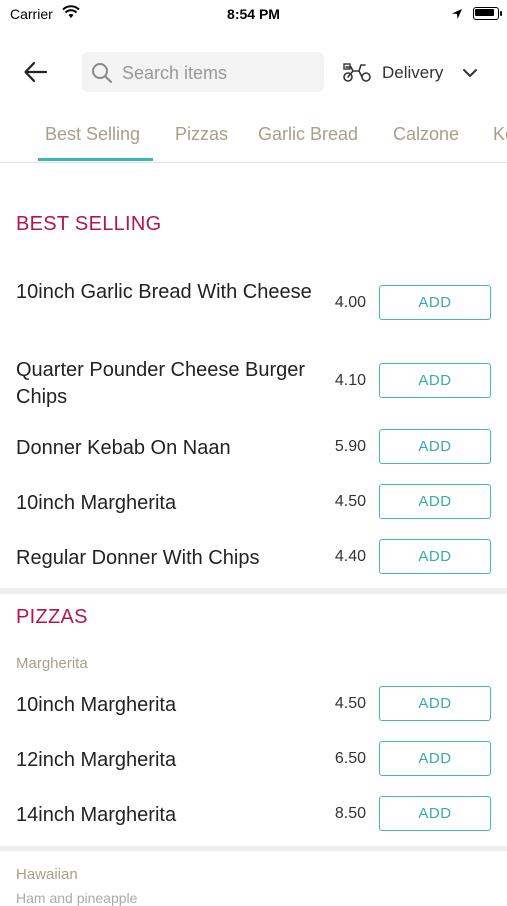  I want to click on tab-calzone: Calzone, so click(426, 134).